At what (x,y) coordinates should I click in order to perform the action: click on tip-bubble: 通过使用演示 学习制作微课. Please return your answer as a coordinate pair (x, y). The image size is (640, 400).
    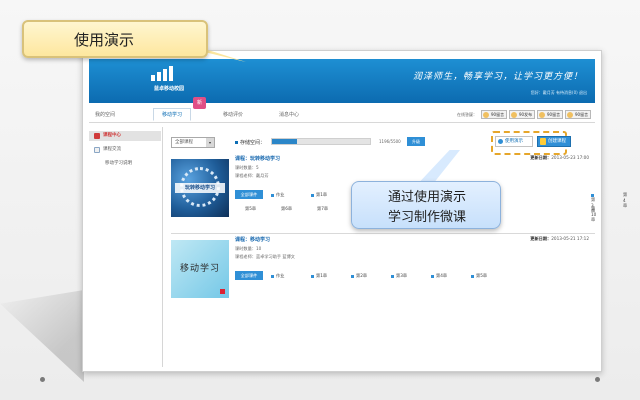
    Looking at the image, I should click on (426, 205).